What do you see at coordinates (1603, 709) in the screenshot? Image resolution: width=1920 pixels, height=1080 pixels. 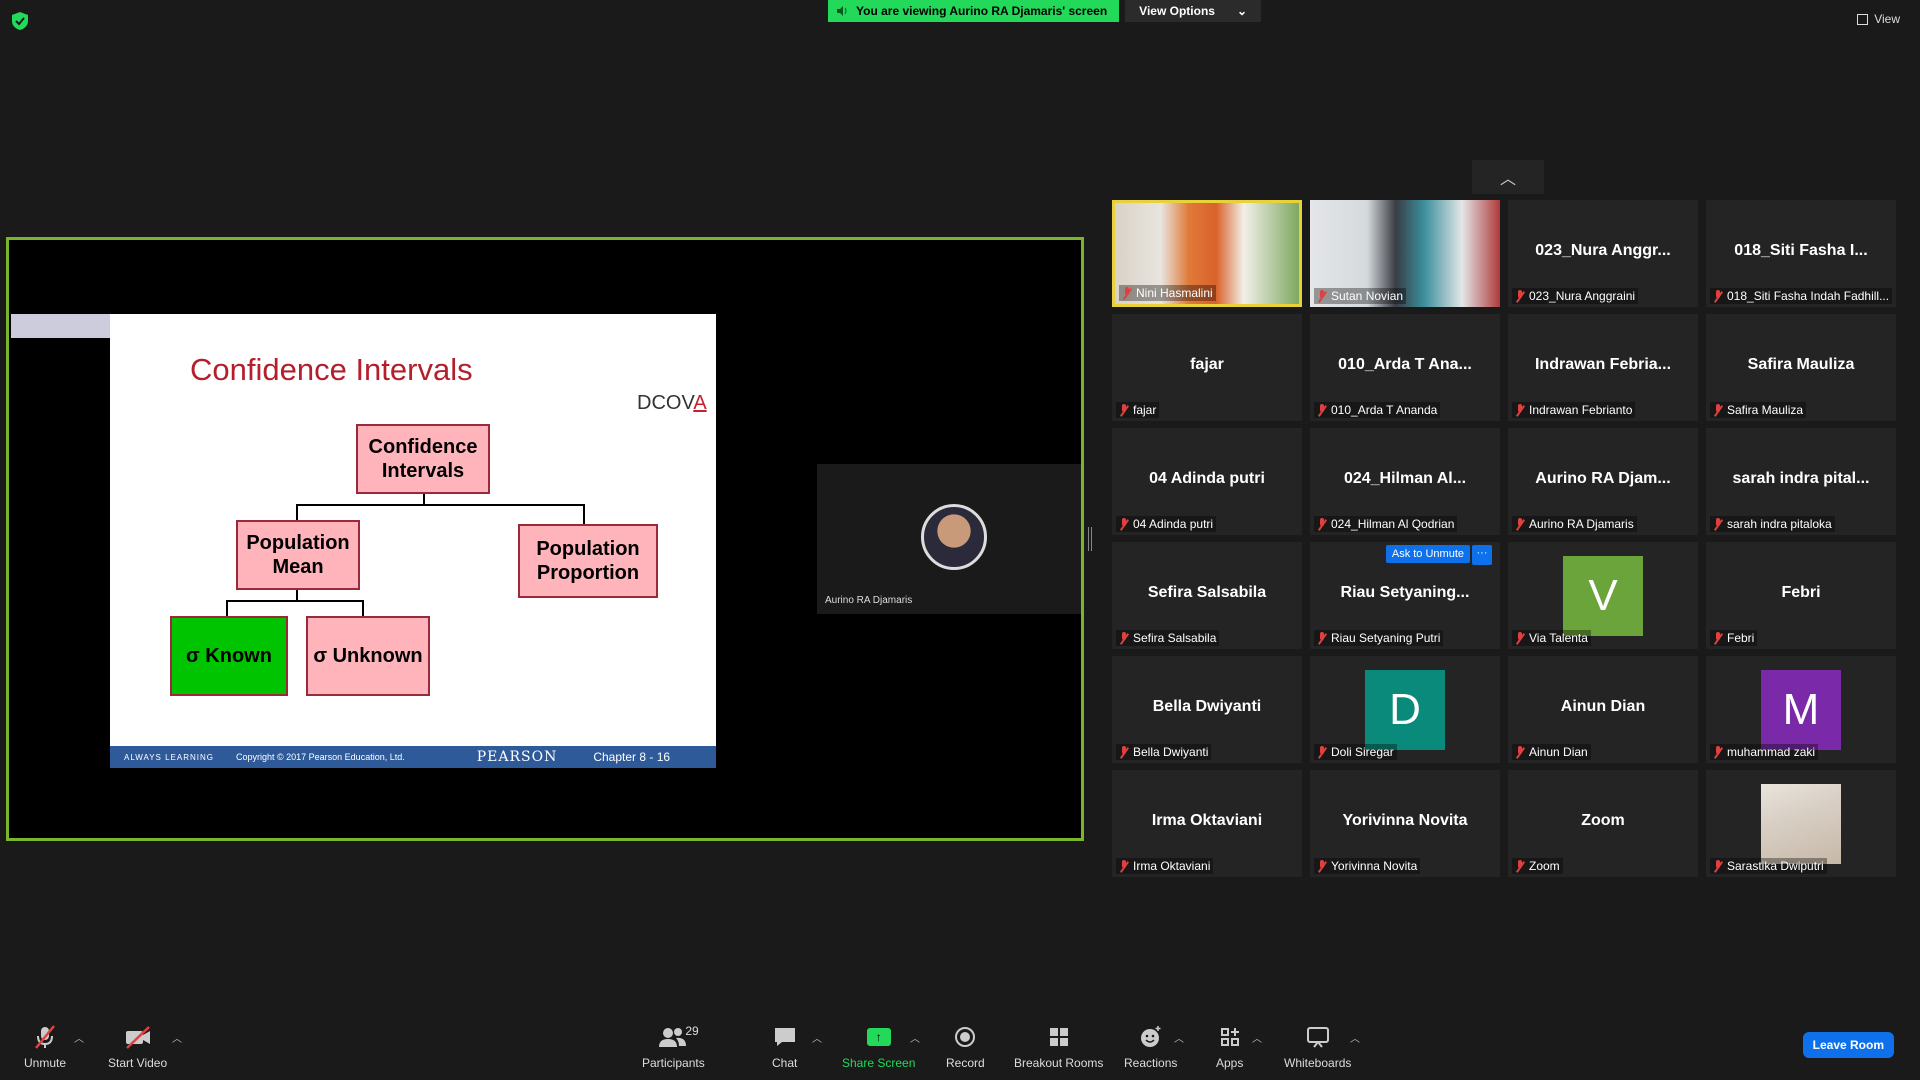 I see `participant-tile: Ainun Dian Ainun Dian` at bounding box center [1603, 709].